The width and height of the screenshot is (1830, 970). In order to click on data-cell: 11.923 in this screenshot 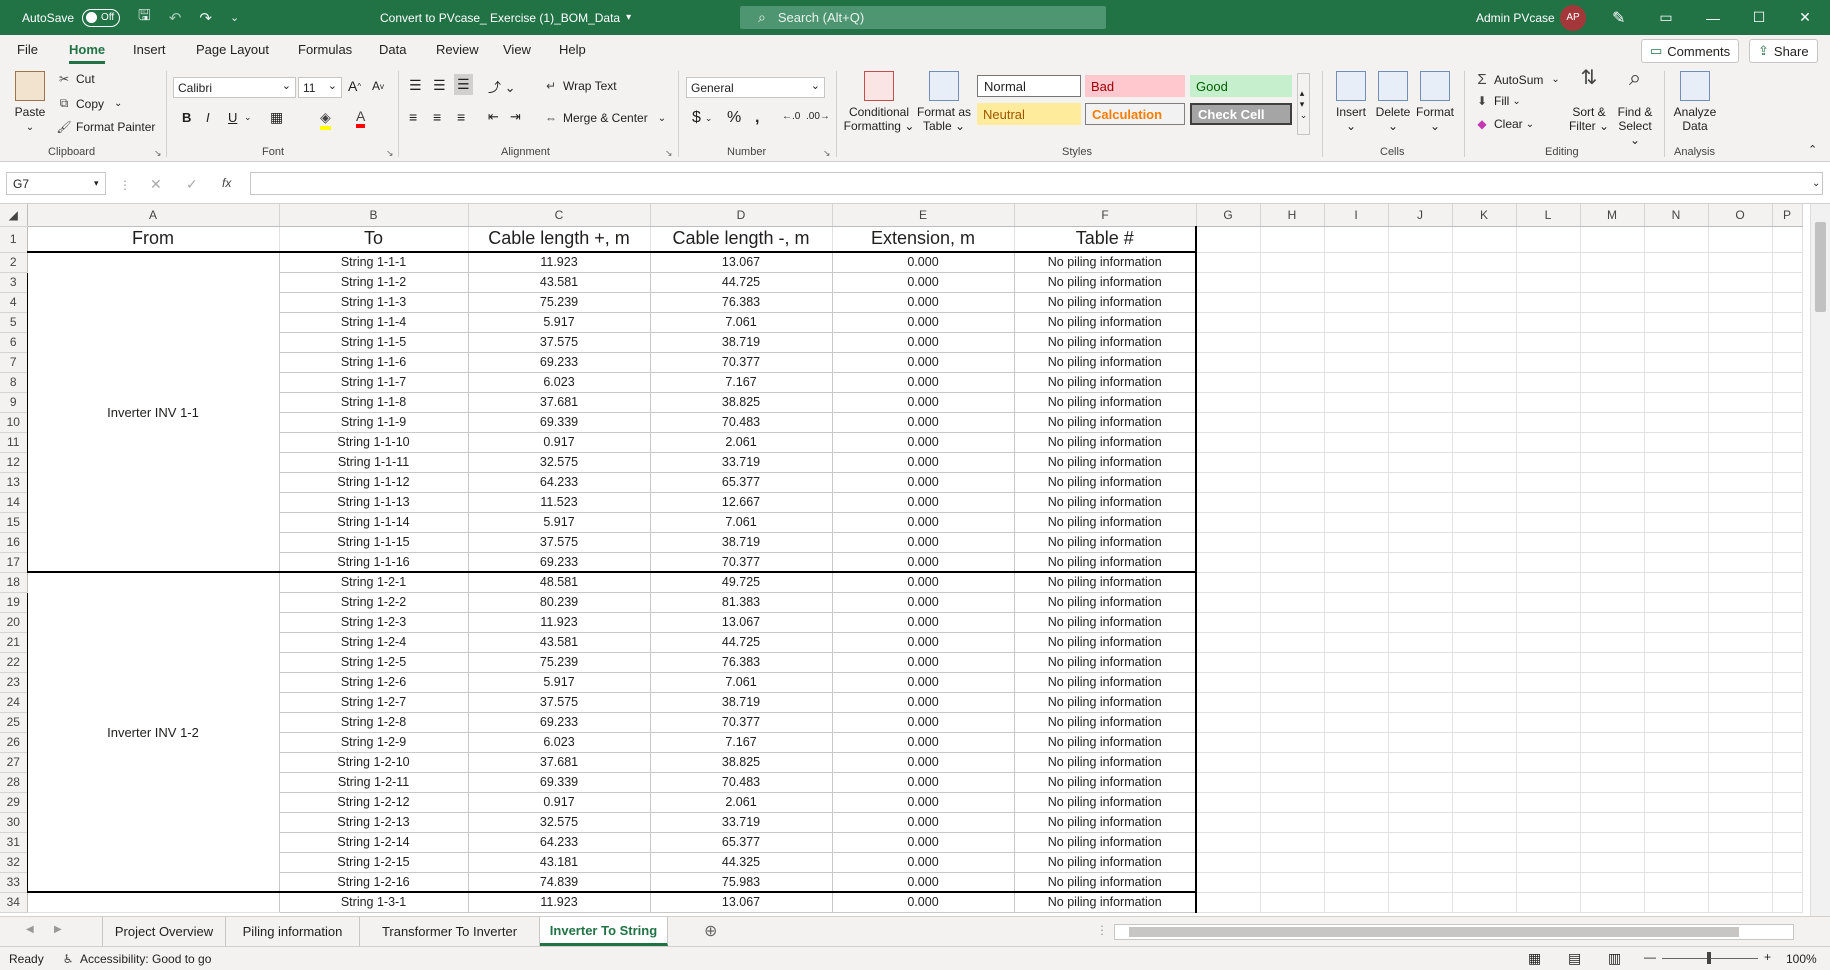, I will do `click(559, 902)`.